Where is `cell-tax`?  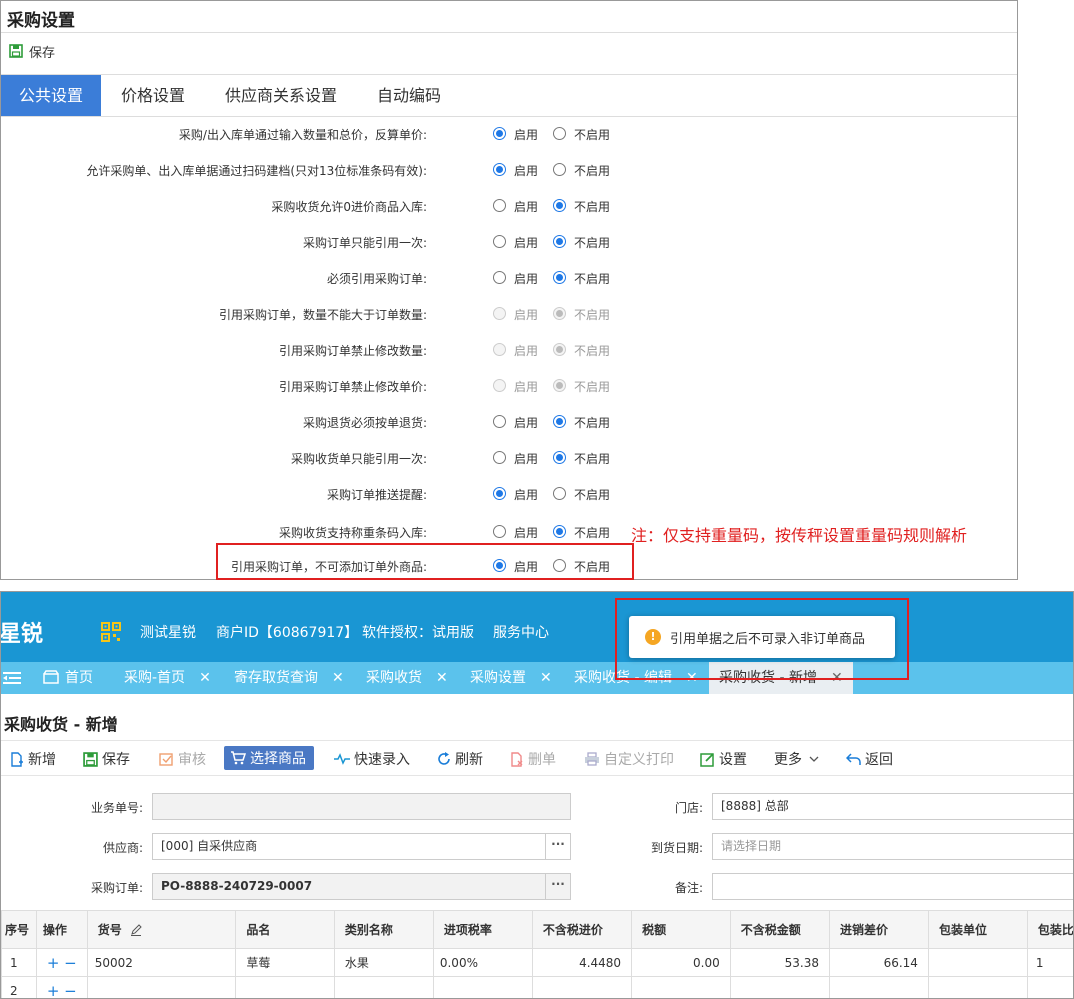 cell-tax is located at coordinates (681, 987).